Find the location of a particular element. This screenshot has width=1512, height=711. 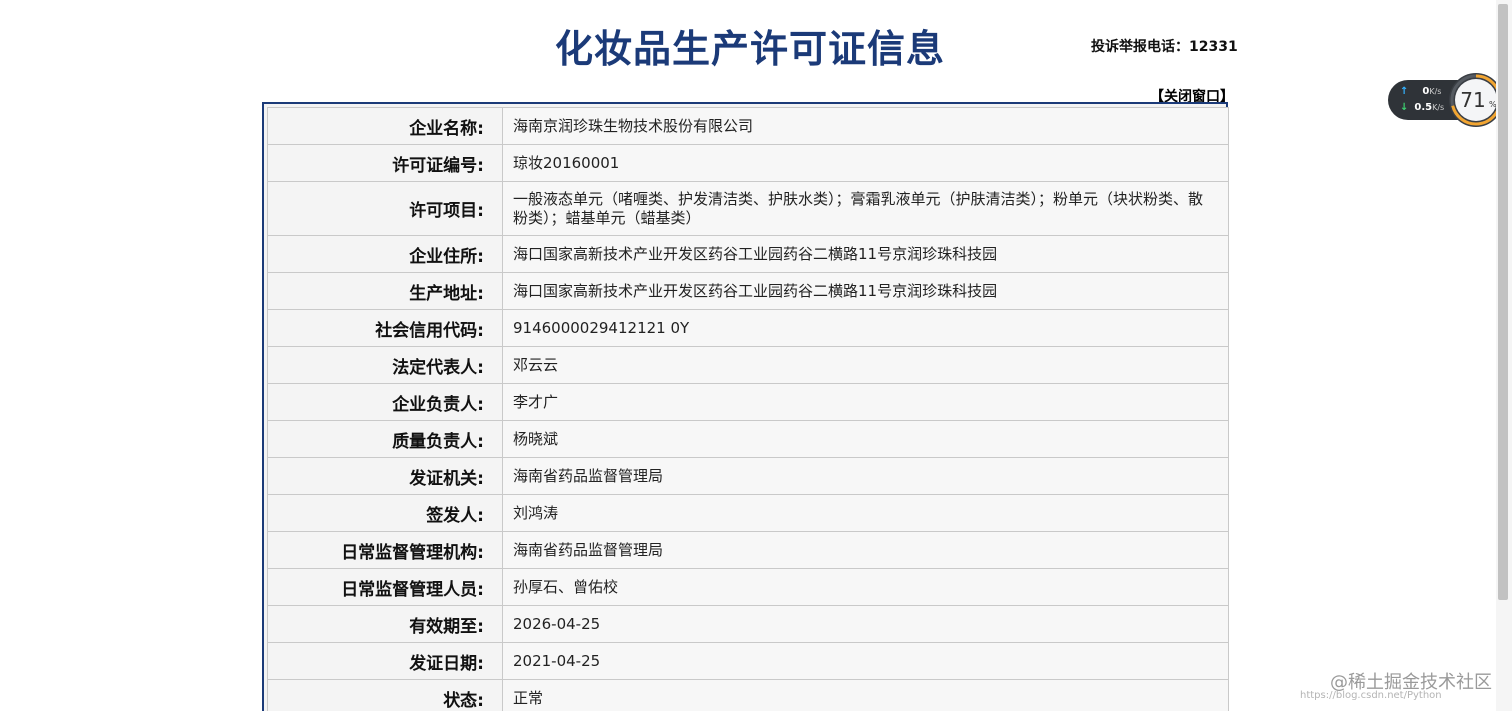

field-label: 许可证编号: is located at coordinates (385, 163).